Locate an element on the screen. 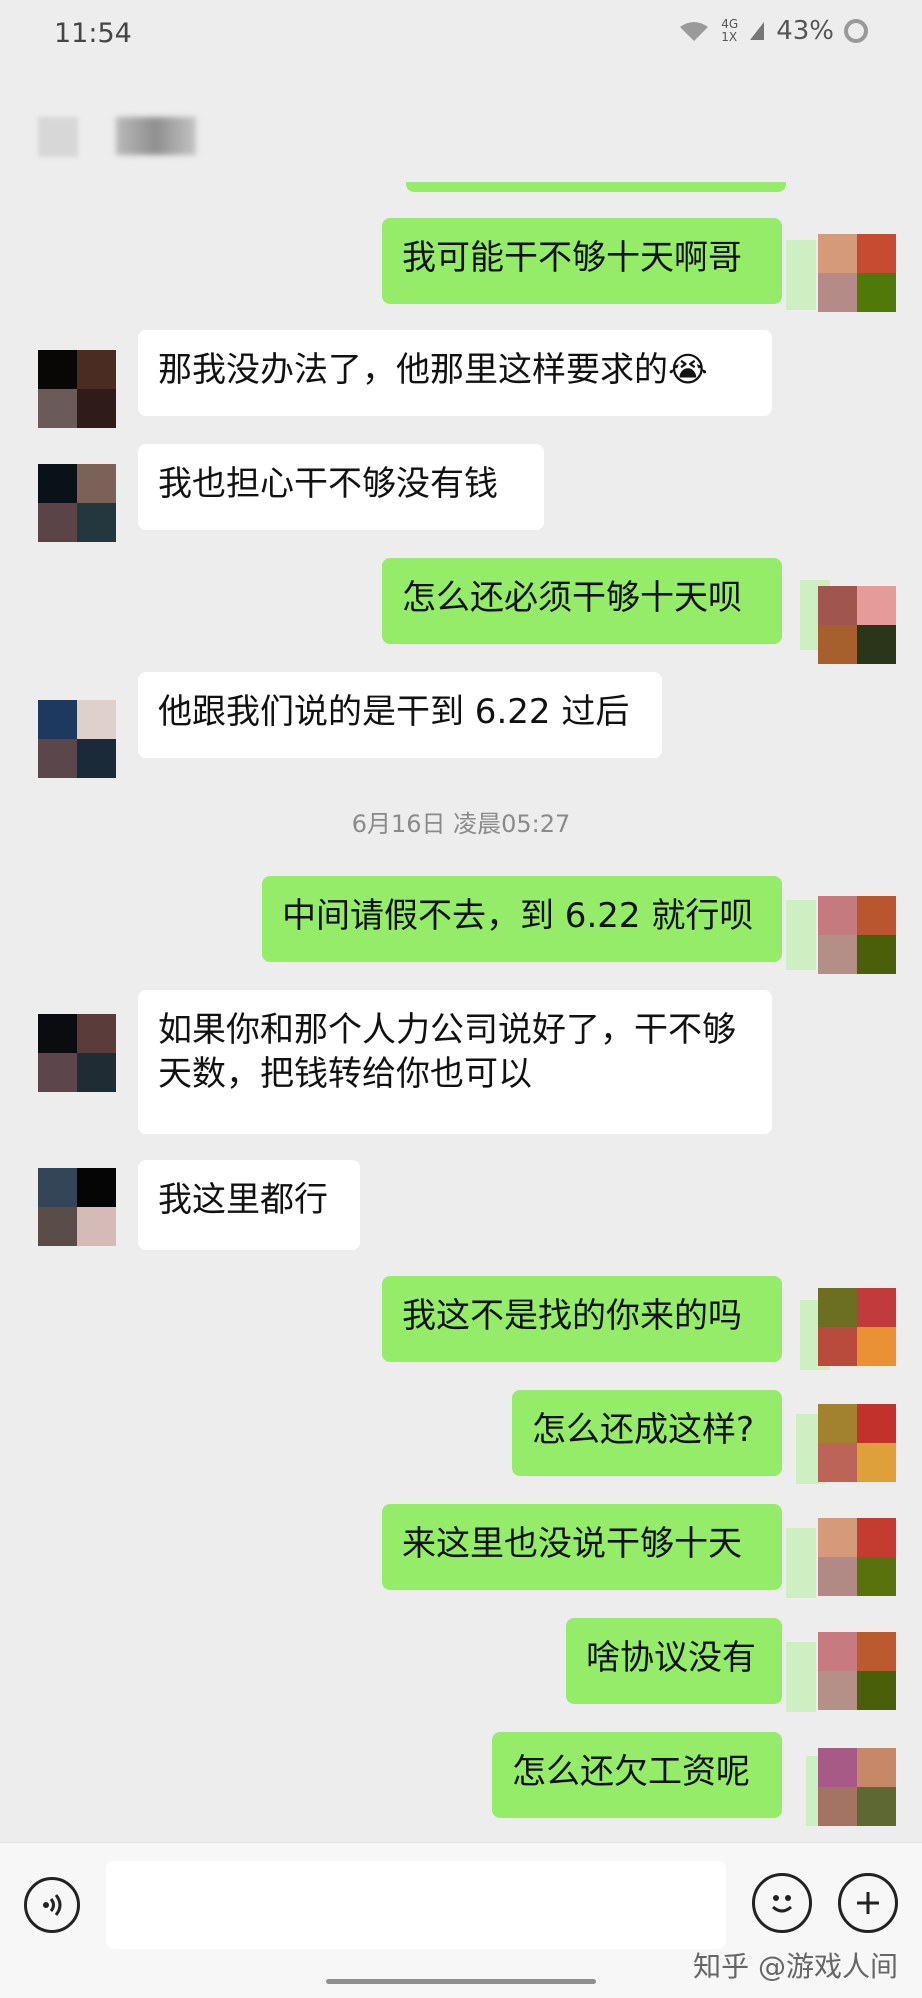 Image resolution: width=922 pixels, height=1998 pixels. message-bubble-sent: 我可能干不够十天啊哥 is located at coordinates (582, 261).